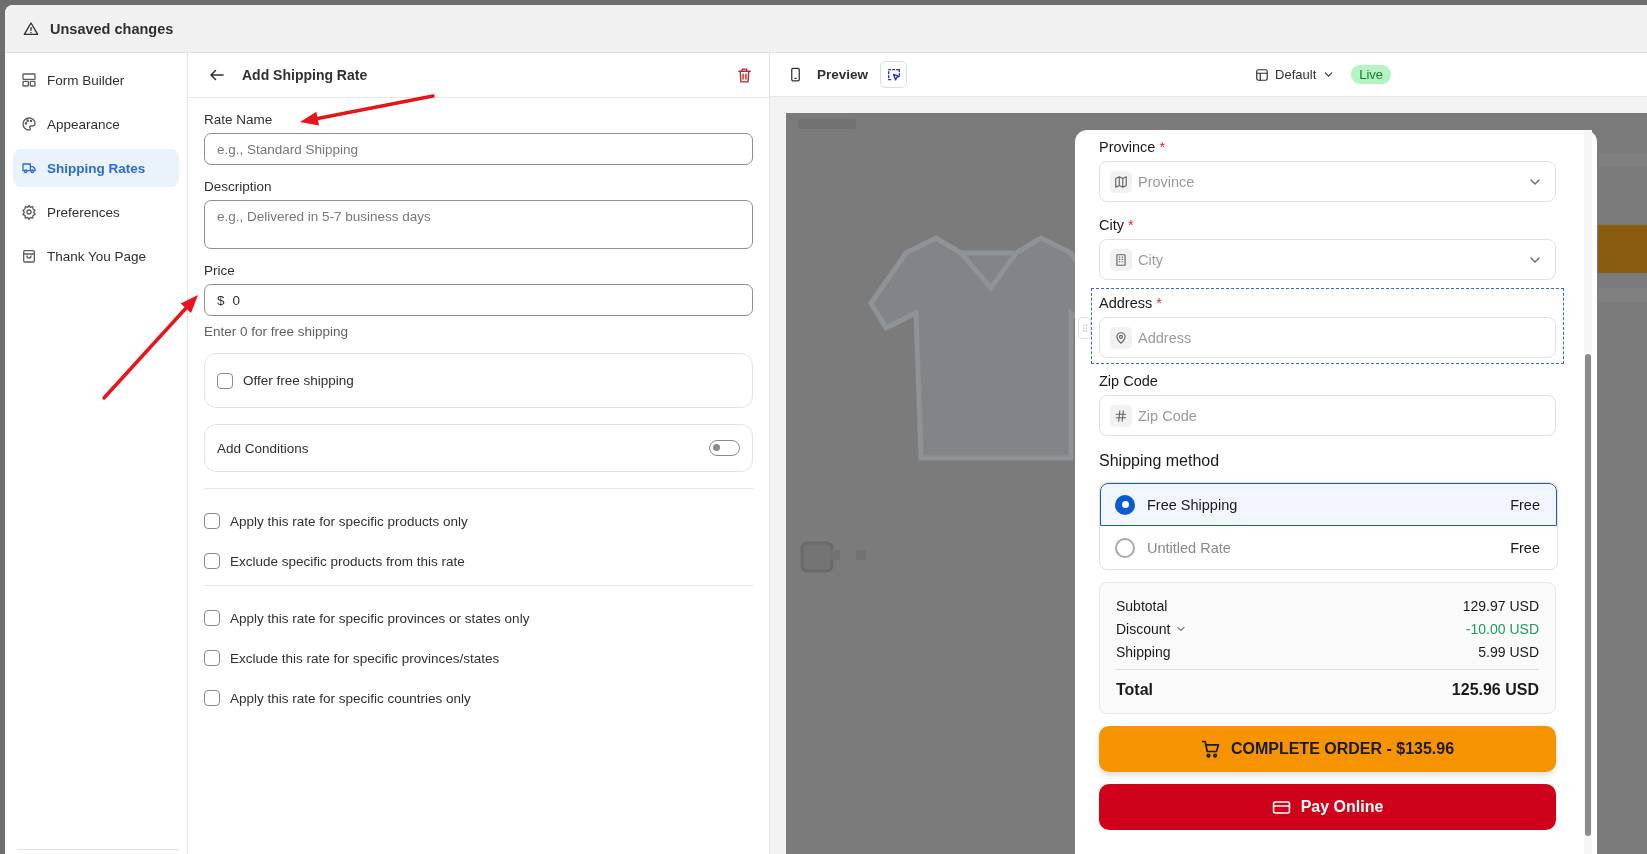 This screenshot has height=854, width=1647. What do you see at coordinates (96, 212) in the screenshot?
I see `sidebar-item: Preferences` at bounding box center [96, 212].